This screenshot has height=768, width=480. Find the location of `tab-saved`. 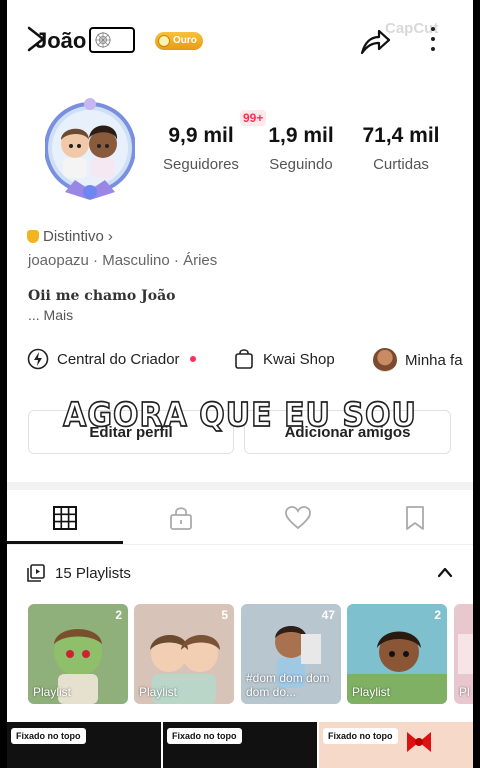

tab-saved is located at coordinates (415, 520).